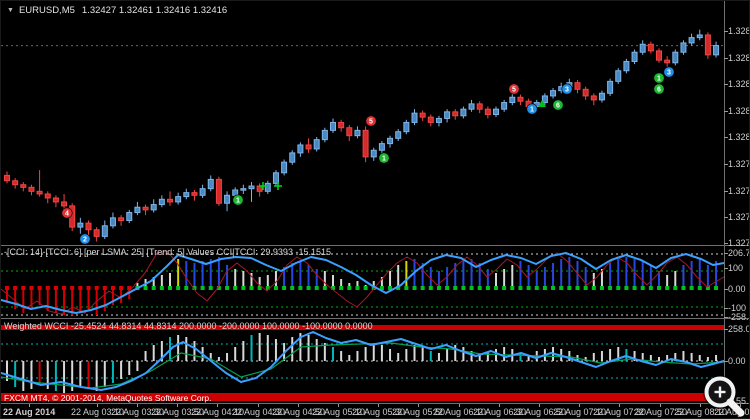 The height and width of the screenshot is (419, 750). I want to click on price-axis-label: 1.32725, so click(739, 243).